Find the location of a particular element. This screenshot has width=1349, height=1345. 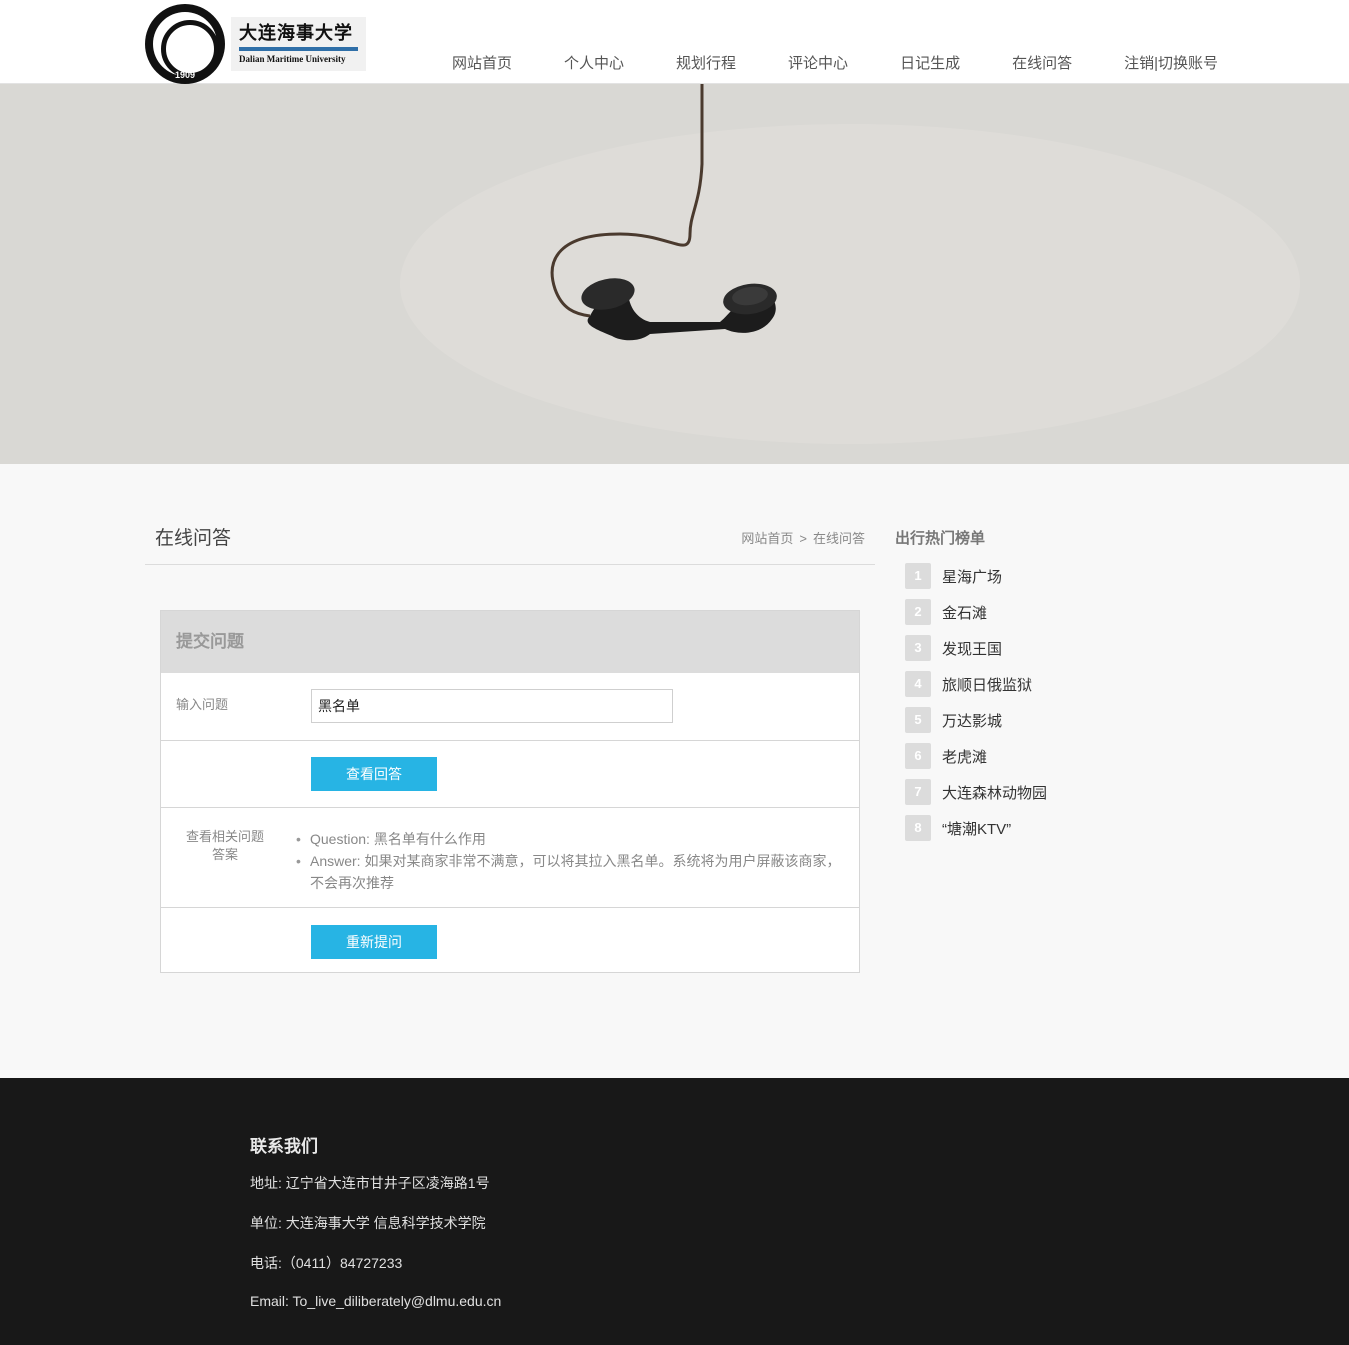

related-label-line2: 答案 is located at coordinates (224, 854).